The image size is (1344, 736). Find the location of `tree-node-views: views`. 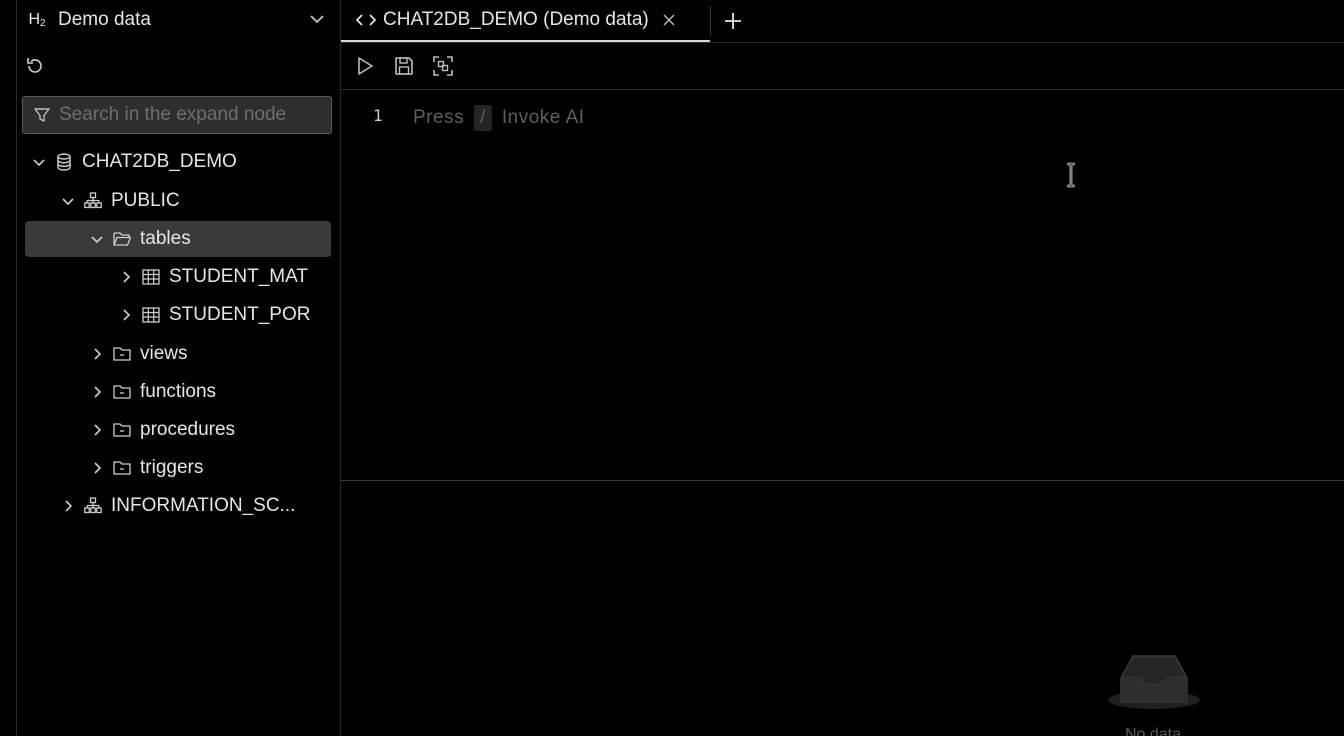

tree-node-views: views is located at coordinates (138, 354).